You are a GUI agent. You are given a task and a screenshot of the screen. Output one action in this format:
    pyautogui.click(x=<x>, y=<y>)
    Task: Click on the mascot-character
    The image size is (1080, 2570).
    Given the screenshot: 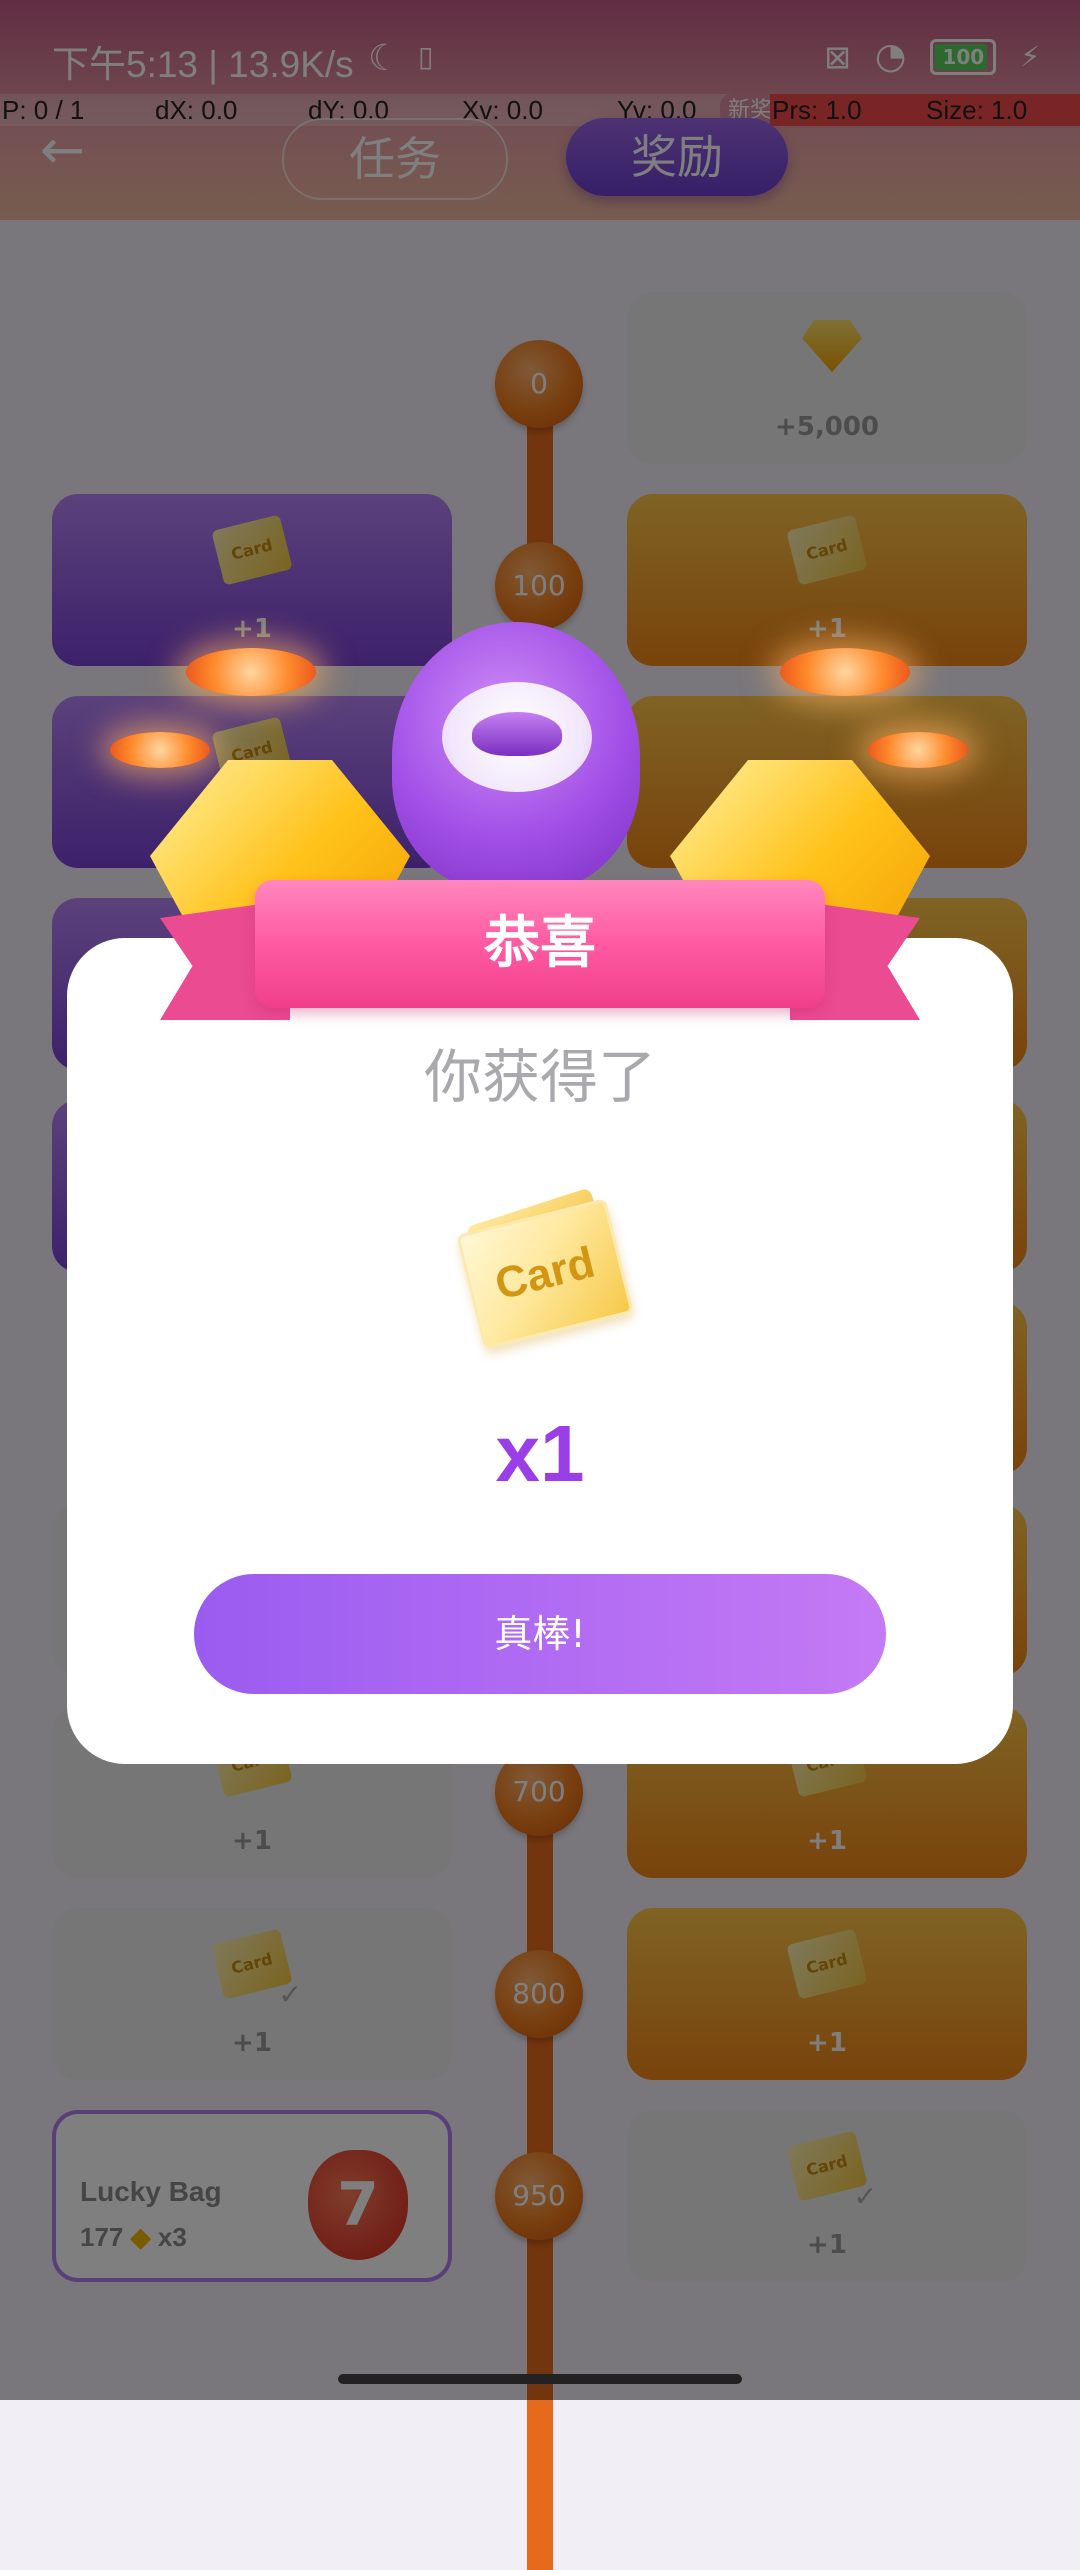 What is the action you would take?
    pyautogui.click(x=516, y=757)
    